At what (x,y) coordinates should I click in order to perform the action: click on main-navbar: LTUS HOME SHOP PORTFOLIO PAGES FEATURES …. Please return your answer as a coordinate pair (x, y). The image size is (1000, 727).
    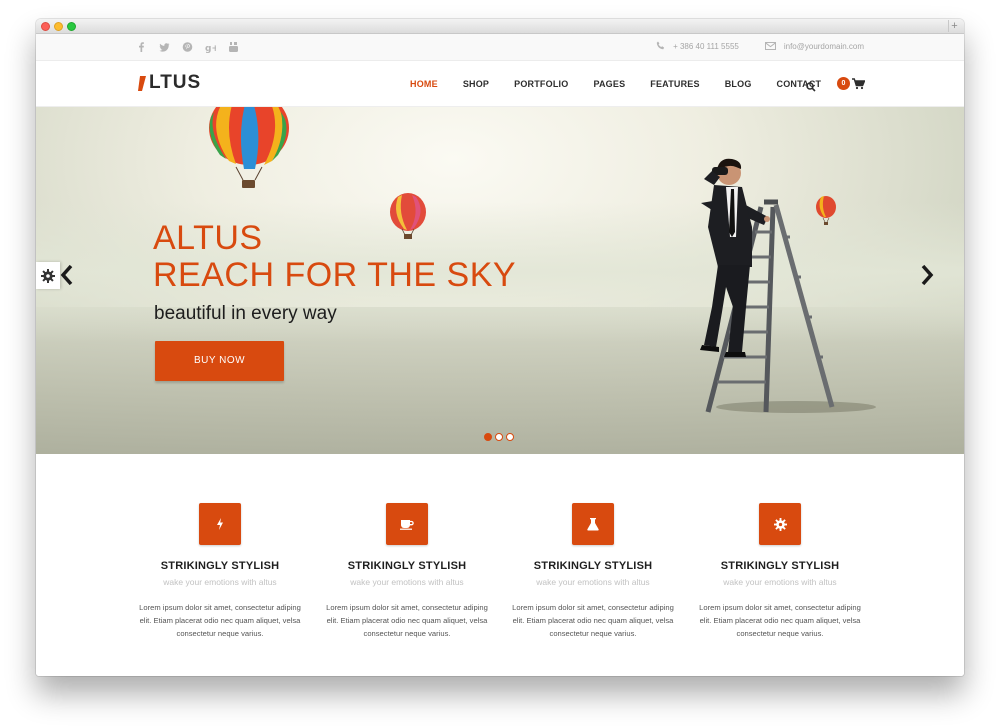
    Looking at the image, I should click on (500, 84).